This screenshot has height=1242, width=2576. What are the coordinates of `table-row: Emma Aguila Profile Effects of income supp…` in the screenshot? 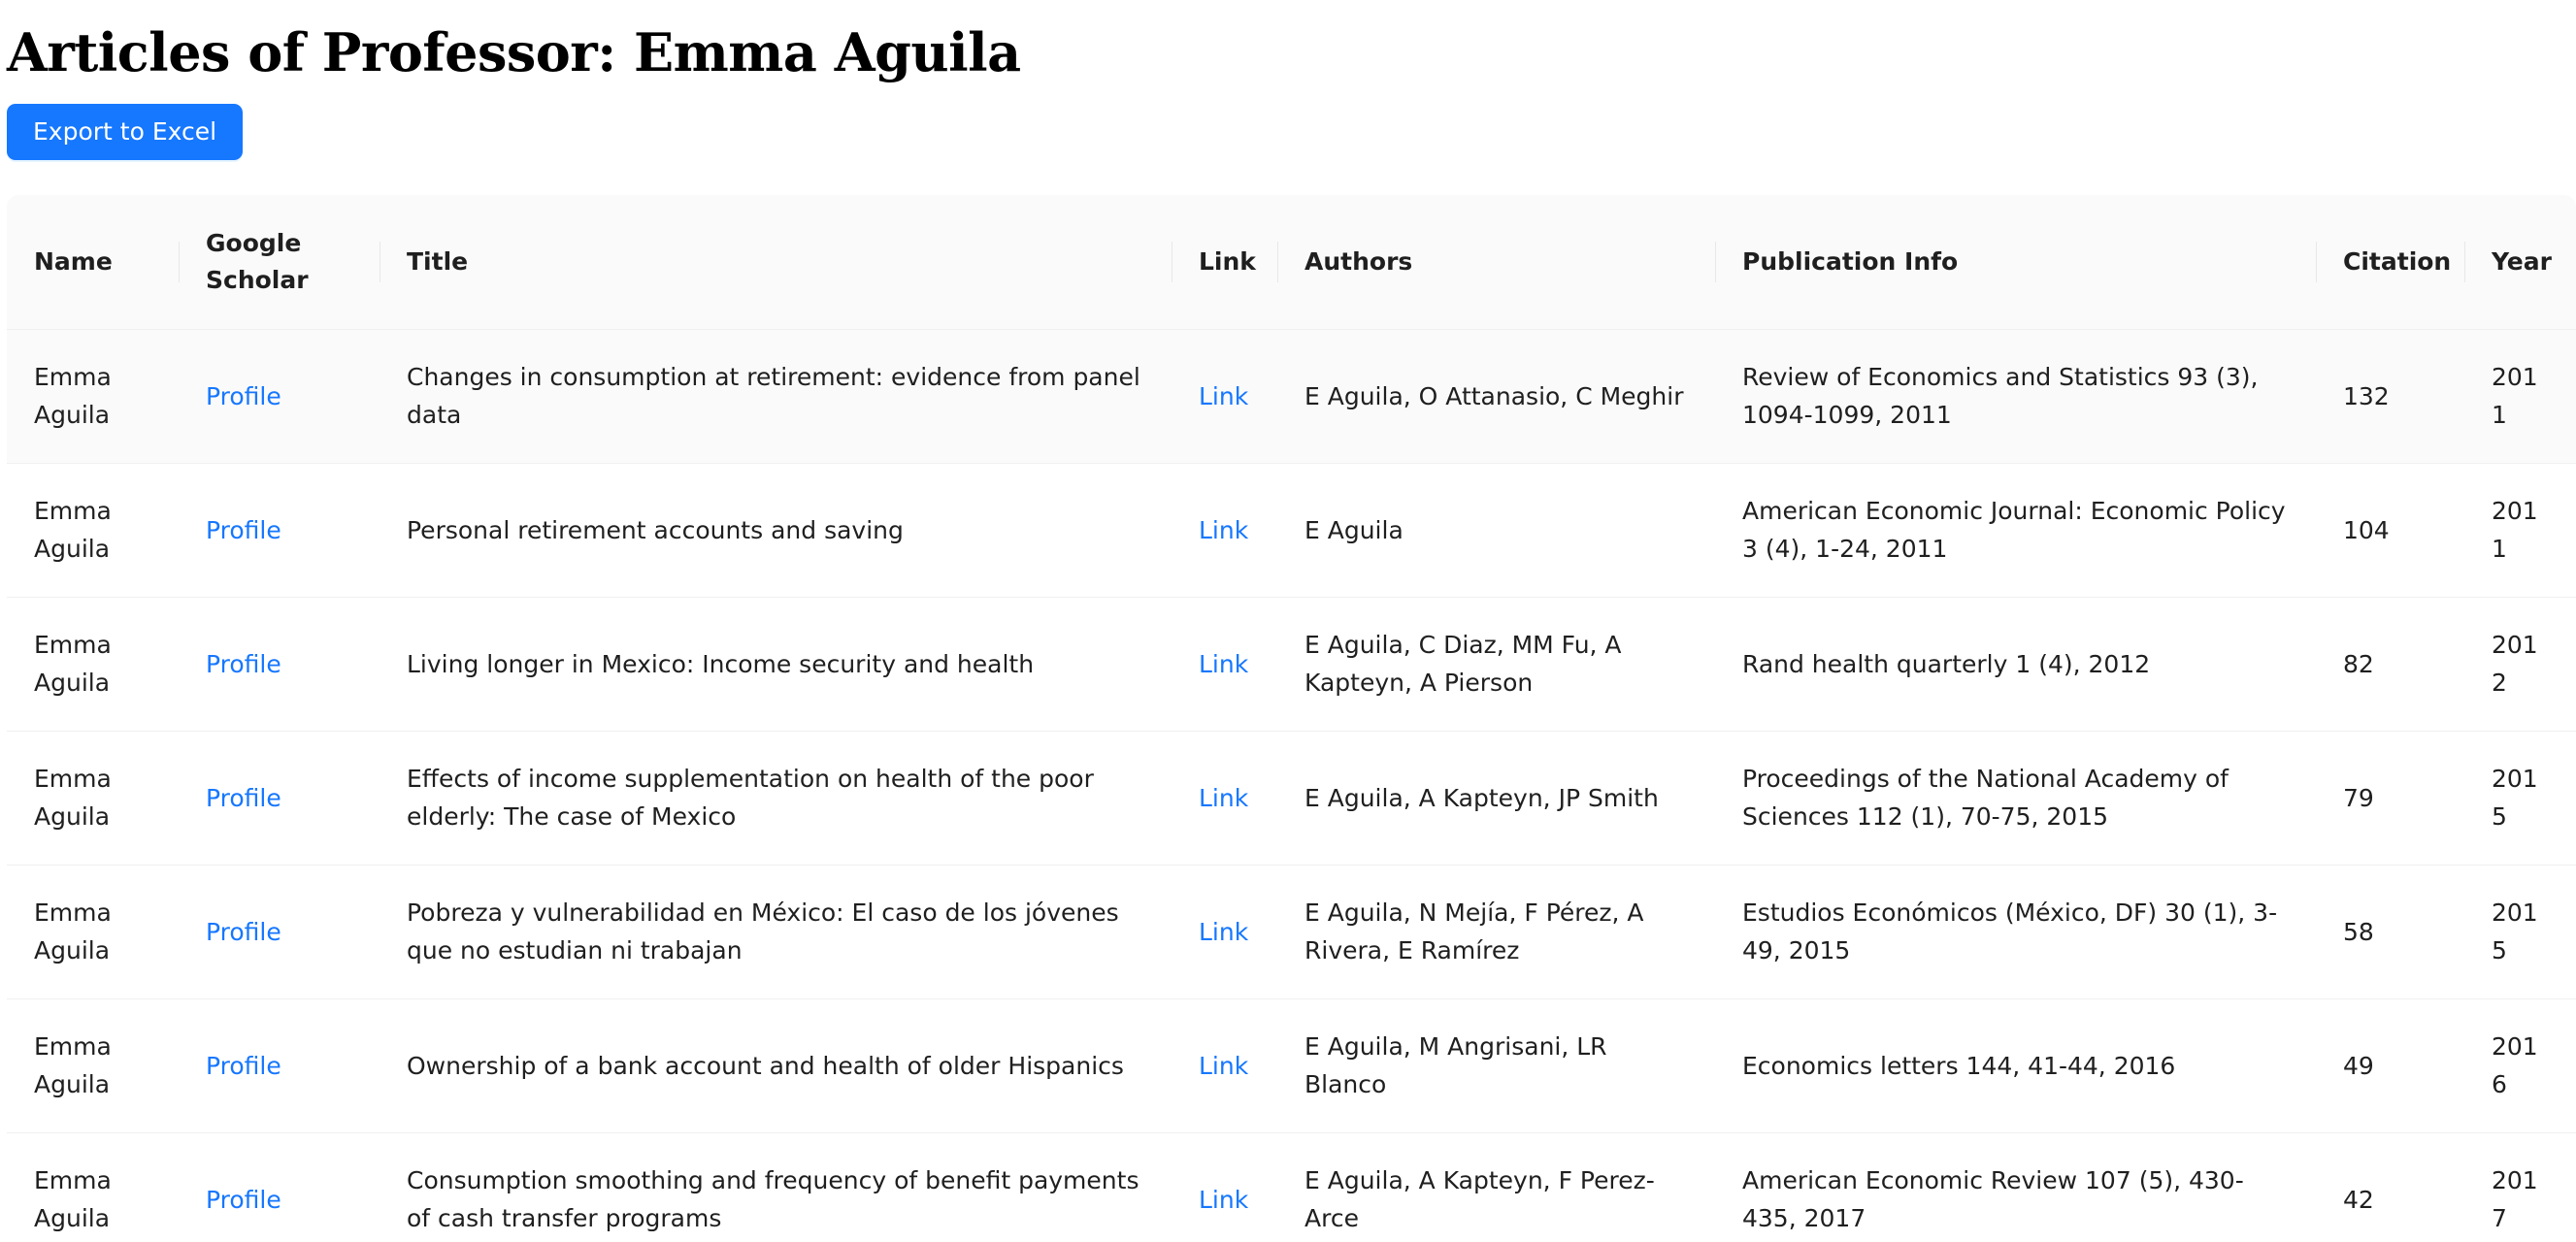 It's located at (1291, 798).